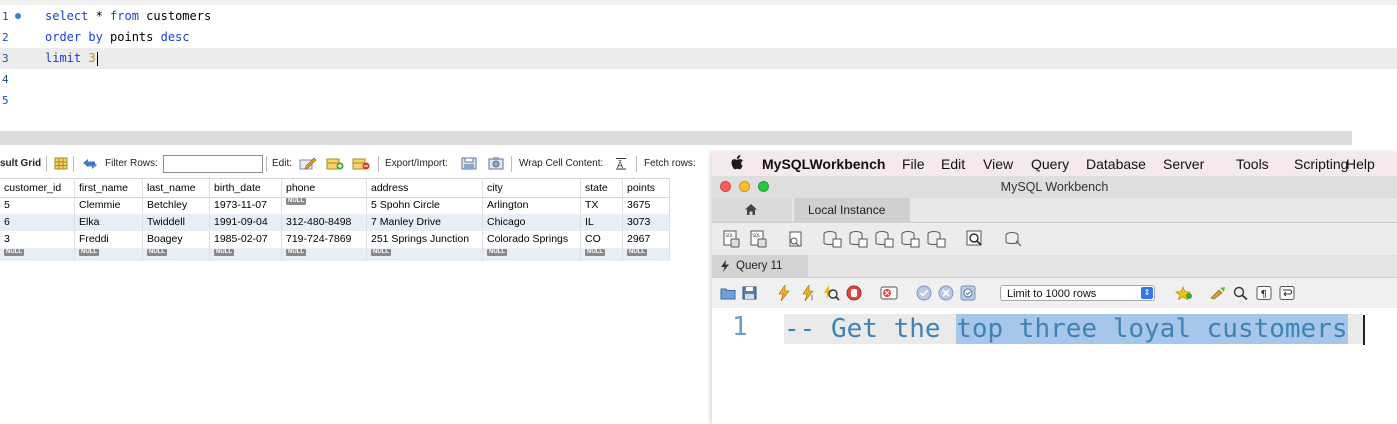 Image resolution: width=1397 pixels, height=424 pixels. I want to click on table-cell: 312-480-8498, so click(324, 222).